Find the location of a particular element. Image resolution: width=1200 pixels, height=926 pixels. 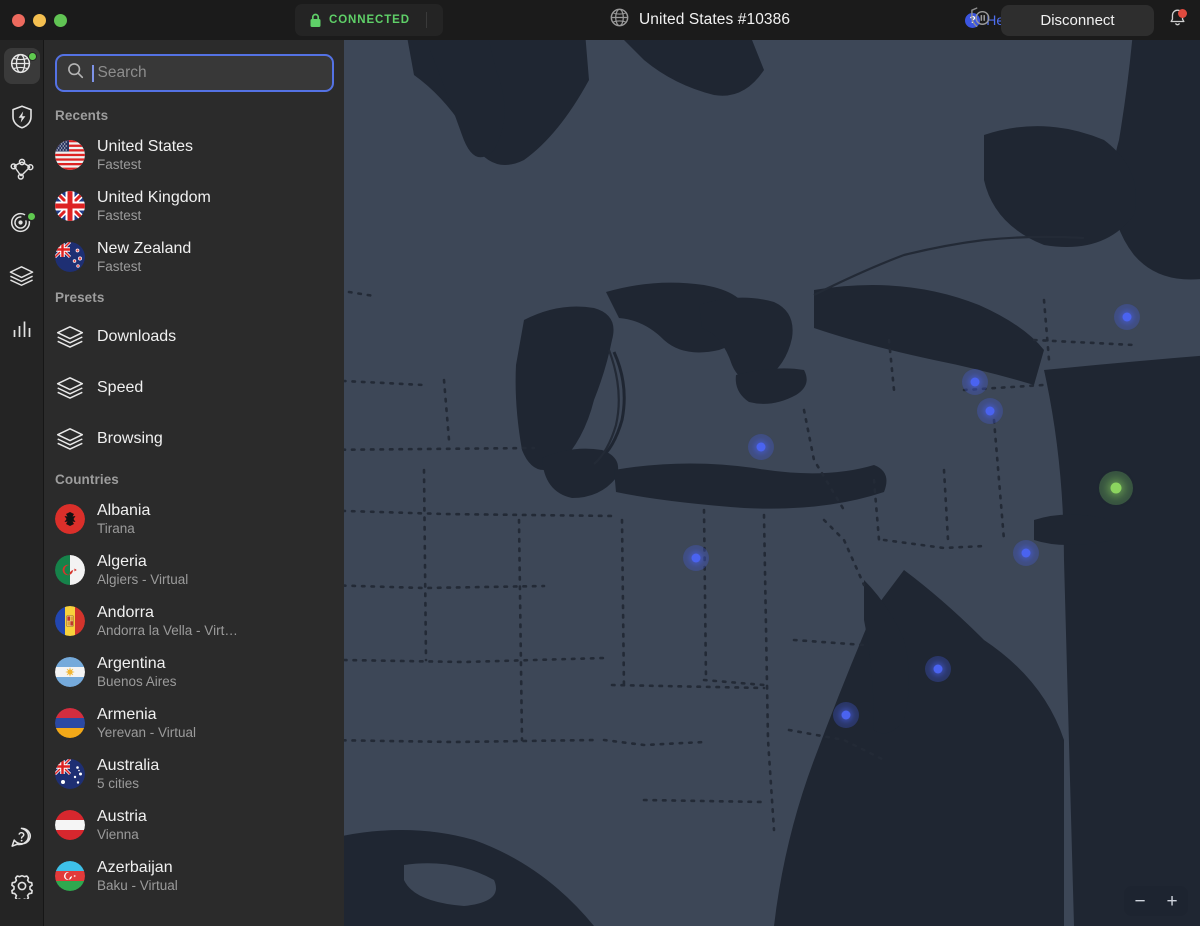

connection-status-text: CONNECTED is located at coordinates (369, 20).